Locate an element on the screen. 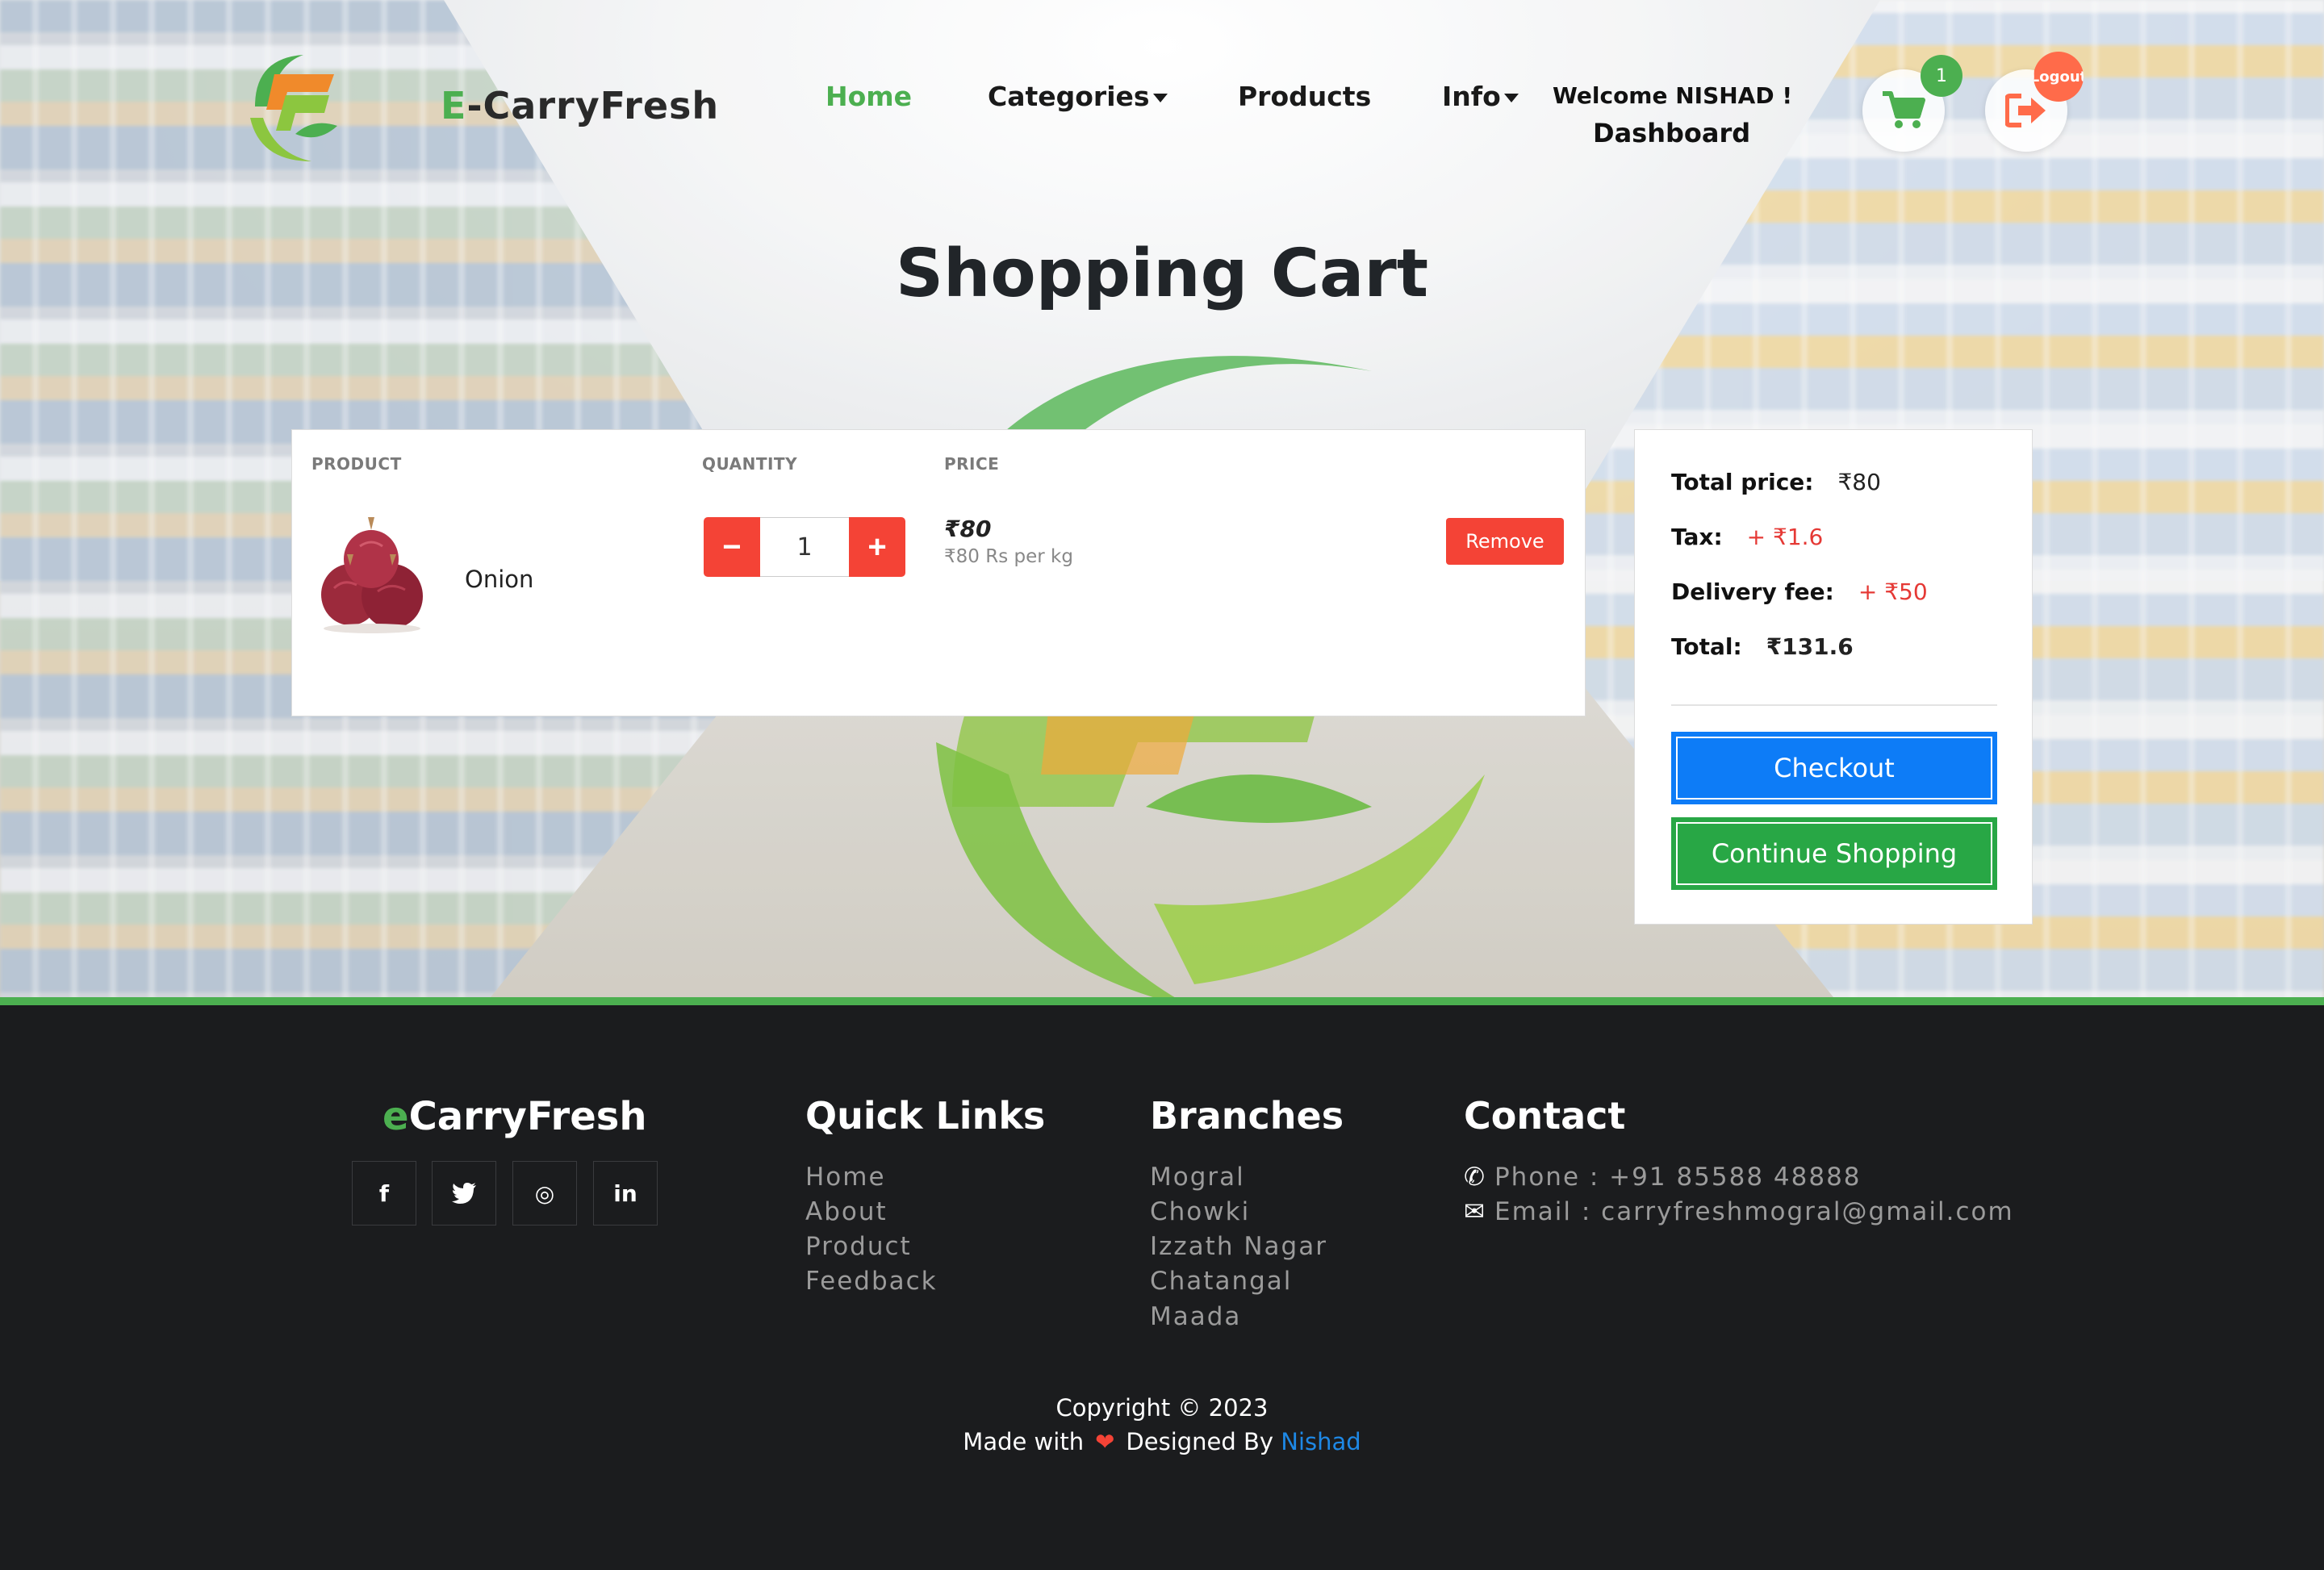 The height and width of the screenshot is (1570, 2324). total-label: Total: is located at coordinates (1707, 646).